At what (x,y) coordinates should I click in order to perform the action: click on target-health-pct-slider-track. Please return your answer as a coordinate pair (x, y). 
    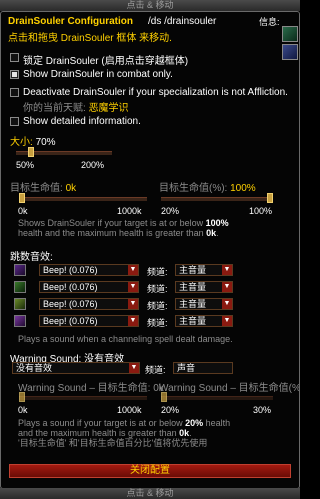
    Looking at the image, I should click on (217, 199).